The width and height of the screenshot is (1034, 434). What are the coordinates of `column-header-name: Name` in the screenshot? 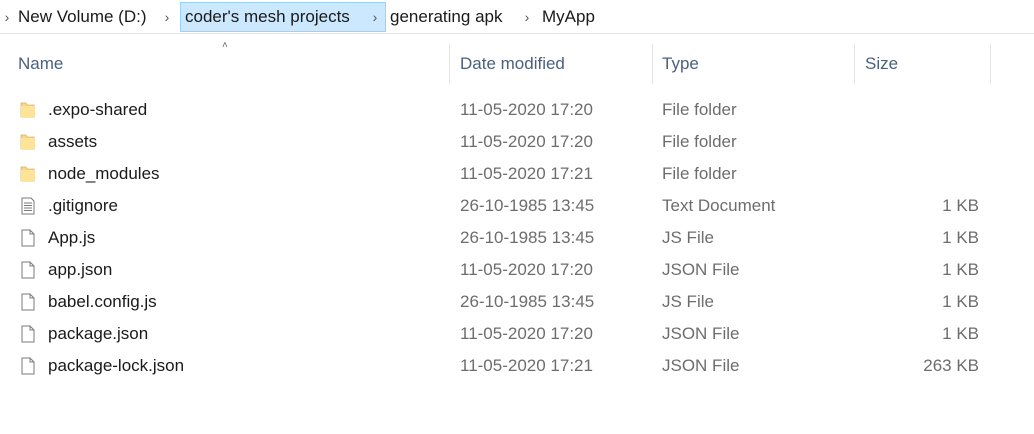 It's located at (40, 64).